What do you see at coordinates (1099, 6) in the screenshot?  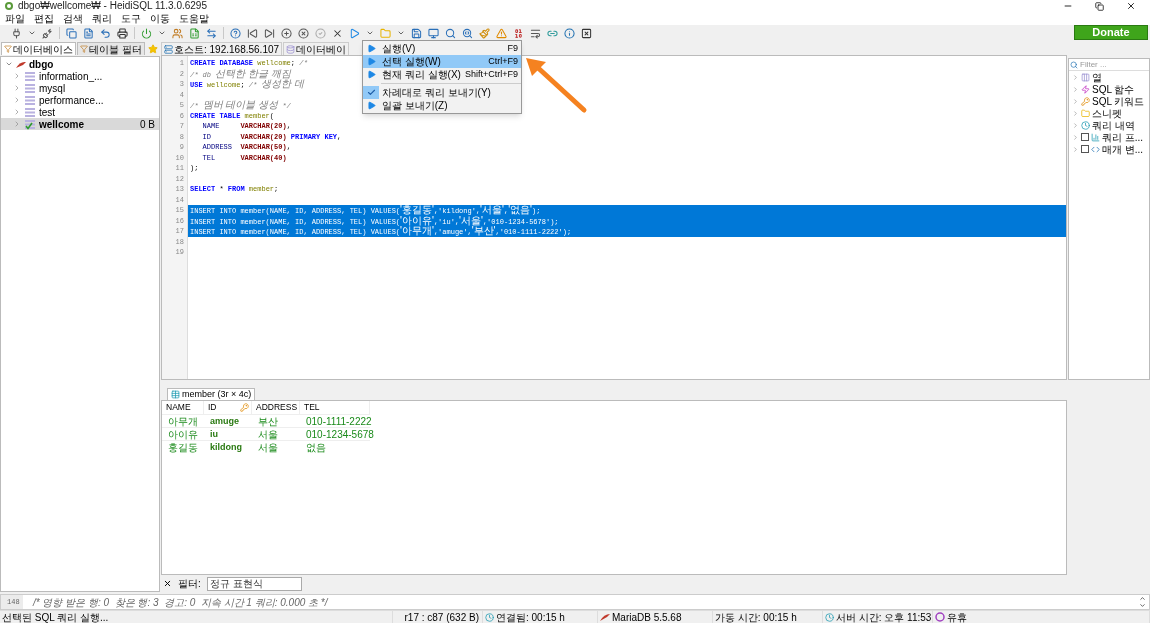 I see `restore-icon` at bounding box center [1099, 6].